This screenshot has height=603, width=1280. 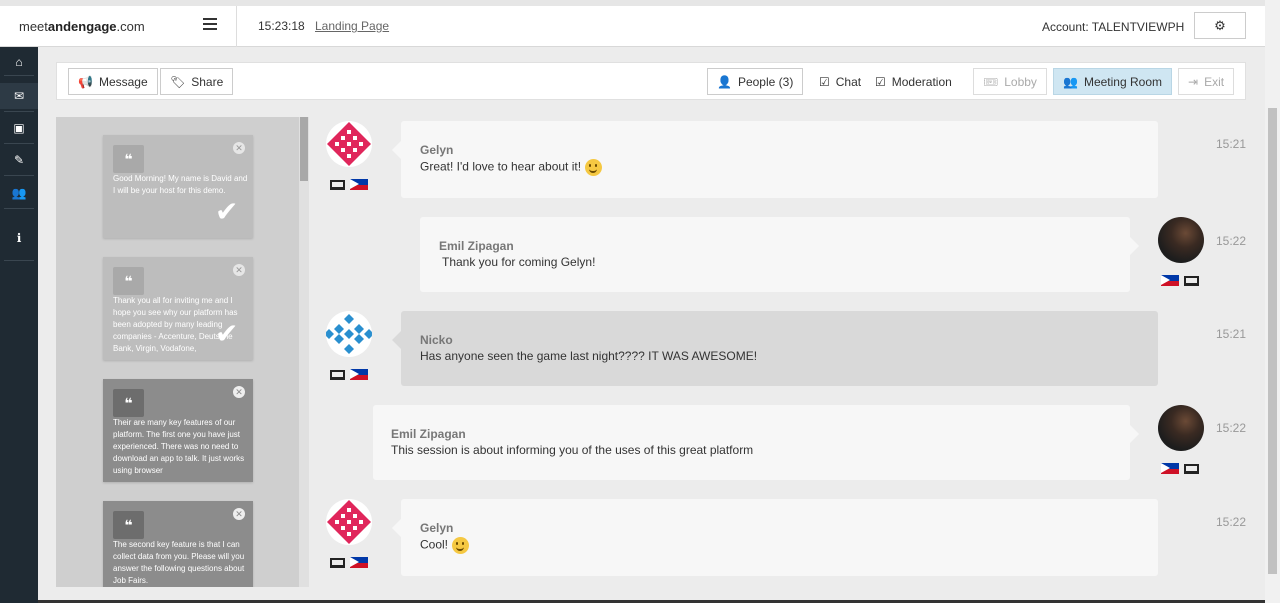 What do you see at coordinates (1010, 81) in the screenshot?
I see `lobby-button: 🎟 Lobby` at bounding box center [1010, 81].